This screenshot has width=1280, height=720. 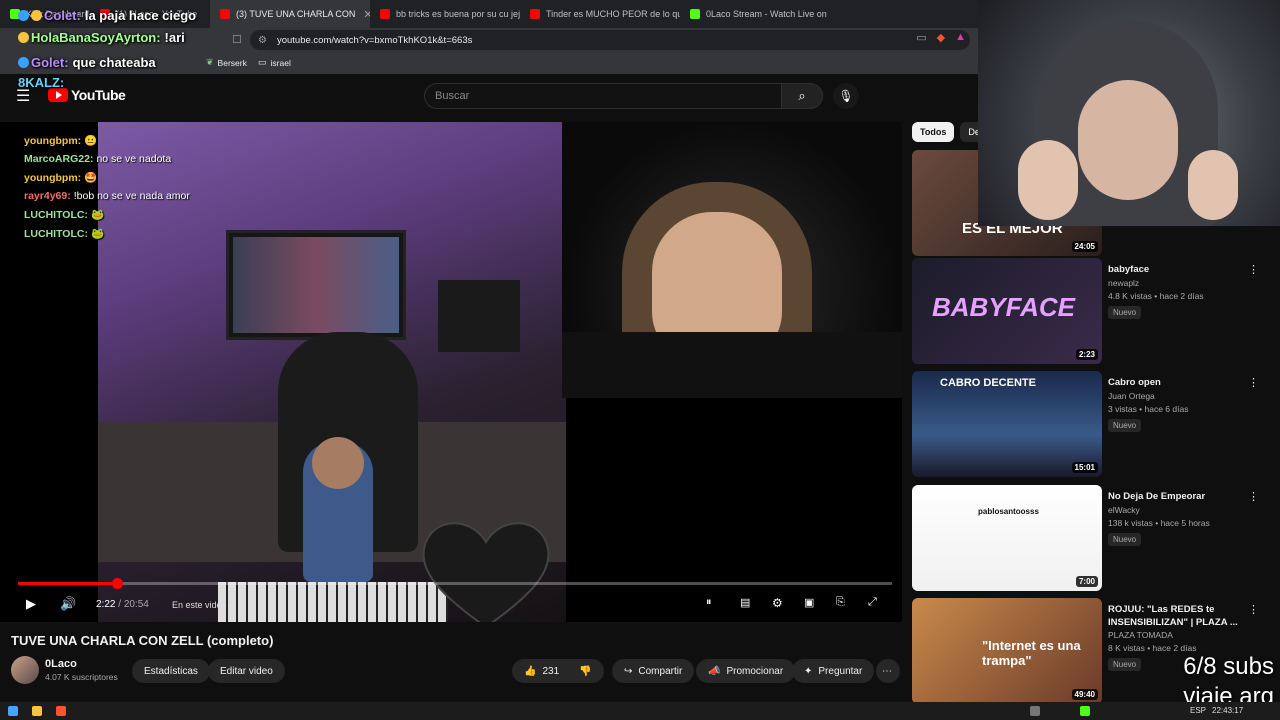 I want to click on fullscreen-icon: ⤢, so click(x=872, y=602).